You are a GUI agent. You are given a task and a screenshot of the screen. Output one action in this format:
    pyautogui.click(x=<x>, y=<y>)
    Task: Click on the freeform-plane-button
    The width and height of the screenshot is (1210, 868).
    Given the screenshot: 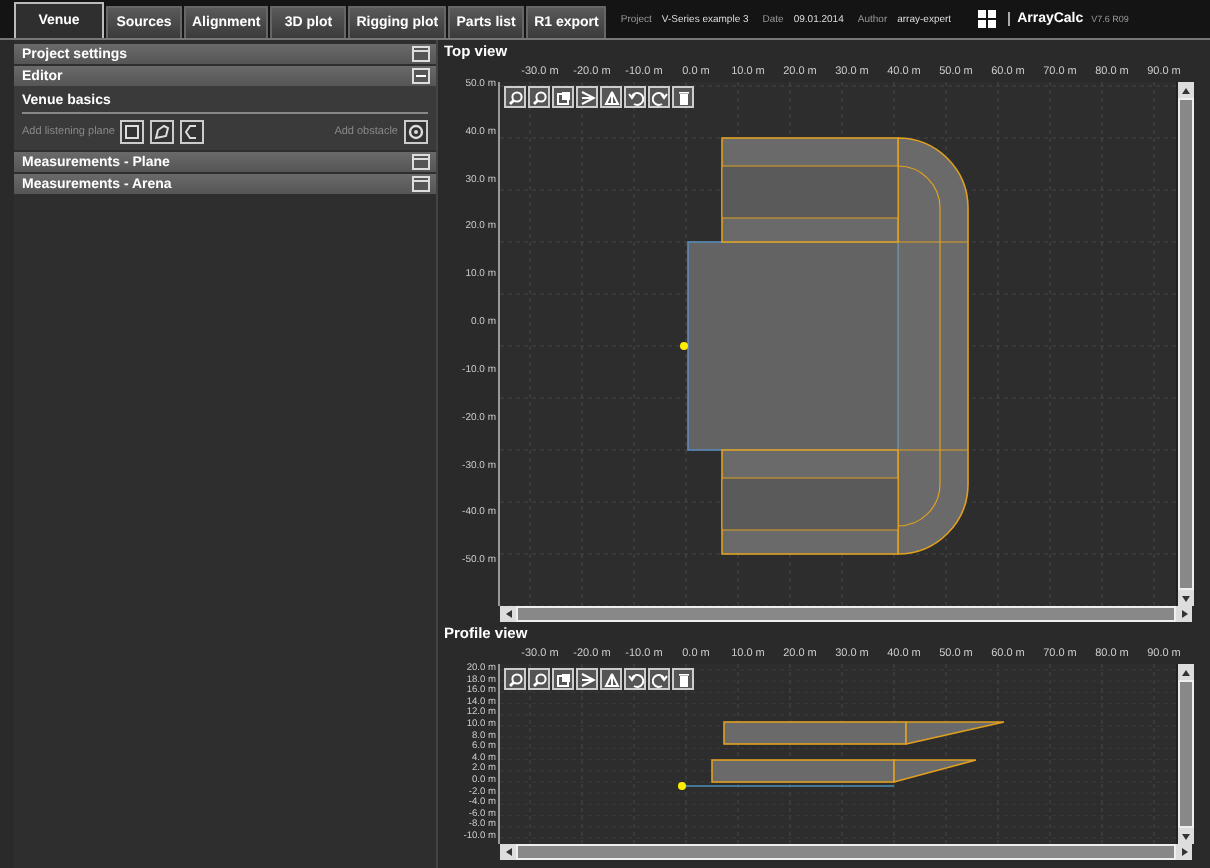 What is the action you would take?
    pyautogui.click(x=162, y=132)
    